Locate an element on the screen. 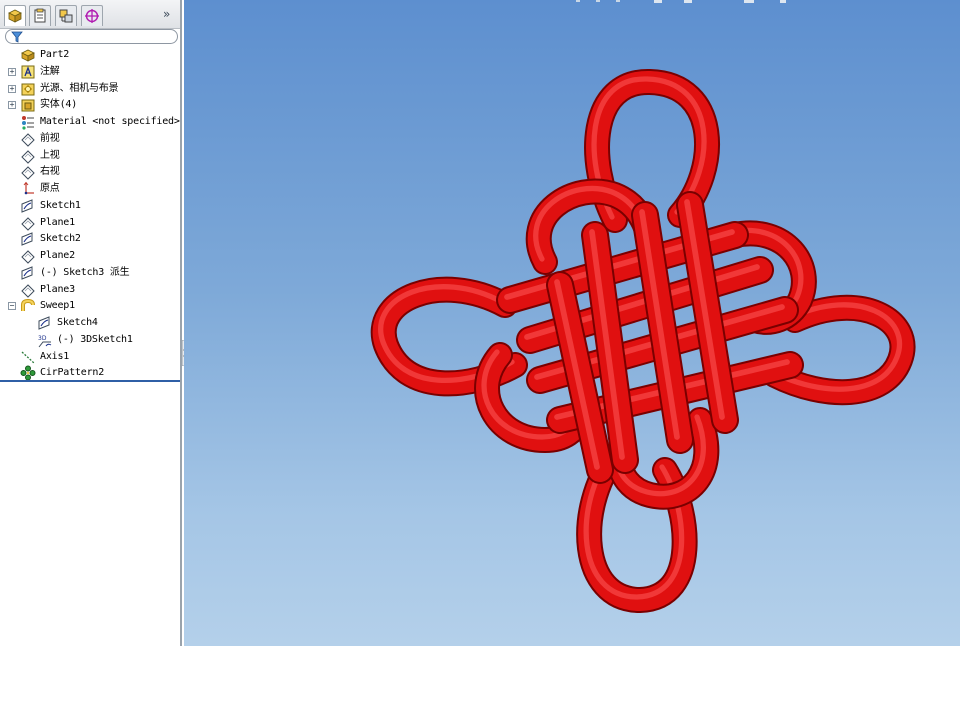 The width and height of the screenshot is (960, 720). material-icon is located at coordinates (28, 123).